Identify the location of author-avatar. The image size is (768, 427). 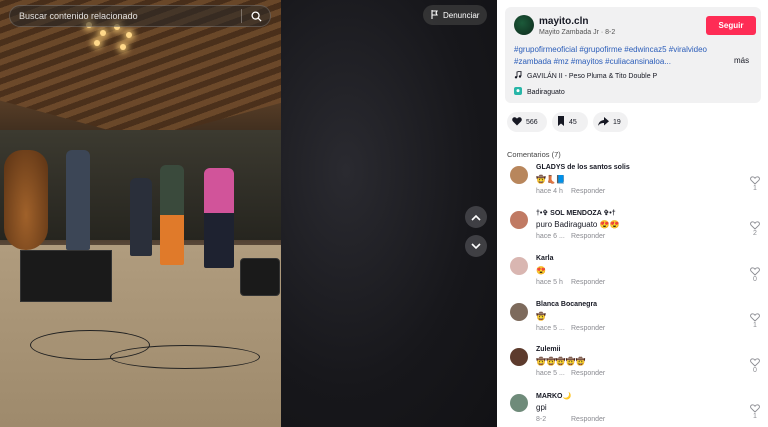
(524, 25).